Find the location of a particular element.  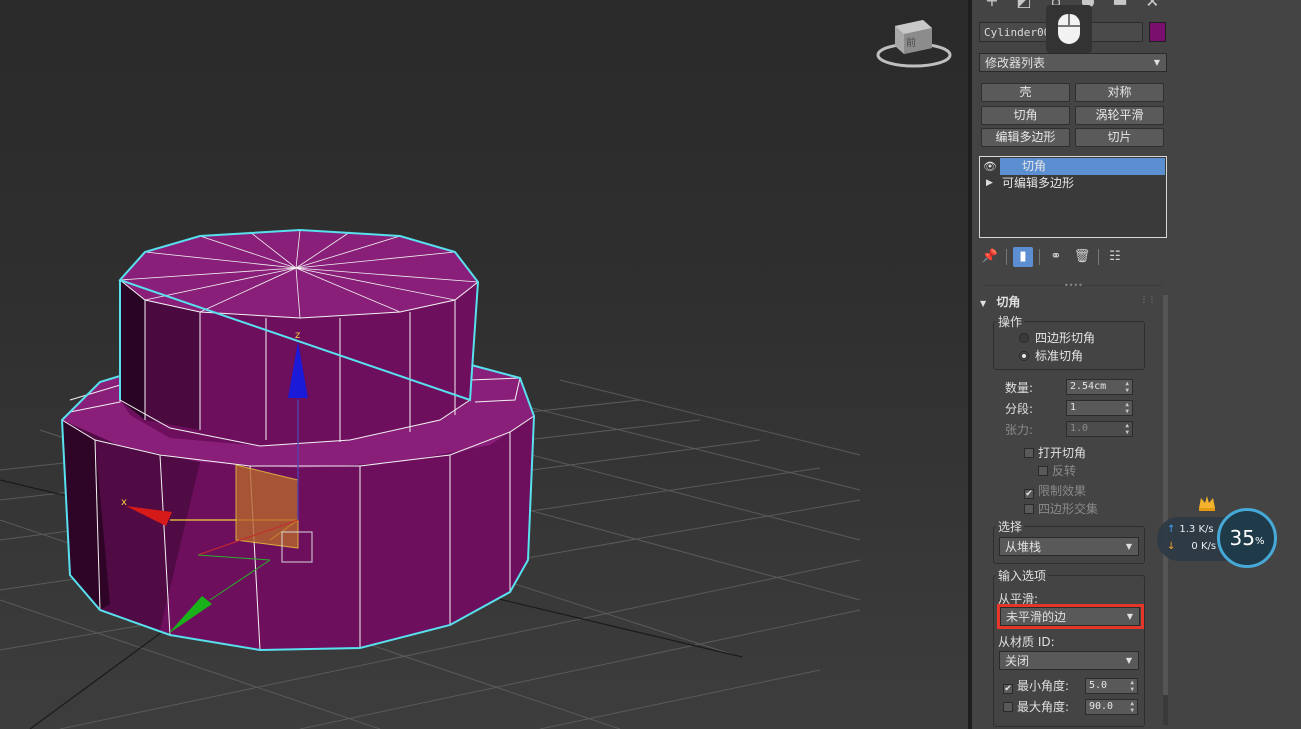

upload-speed: ↑ 1.3 K/s is located at coordinates (1190, 529).